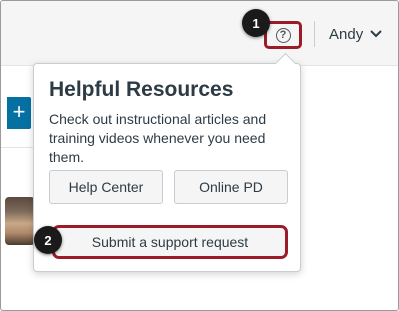 The width and height of the screenshot is (399, 311). Describe the element at coordinates (20, 221) in the screenshot. I see `avatar` at that location.